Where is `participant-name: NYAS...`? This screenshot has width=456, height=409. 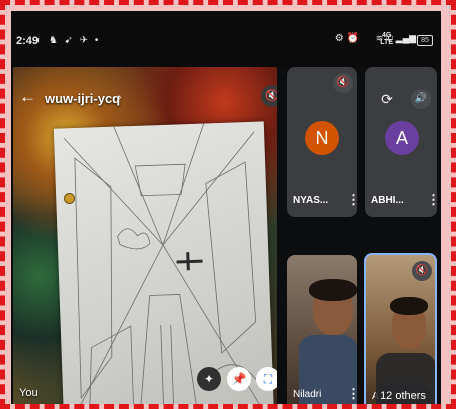 participant-name: NYAS... is located at coordinates (311, 200).